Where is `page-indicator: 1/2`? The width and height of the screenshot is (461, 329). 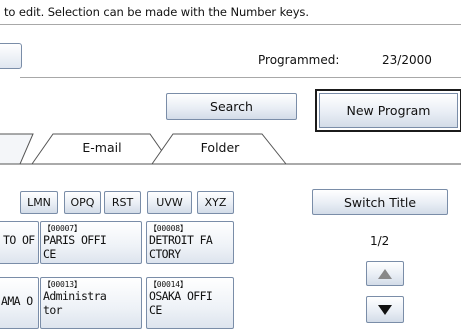 page-indicator: 1/2 is located at coordinates (380, 241).